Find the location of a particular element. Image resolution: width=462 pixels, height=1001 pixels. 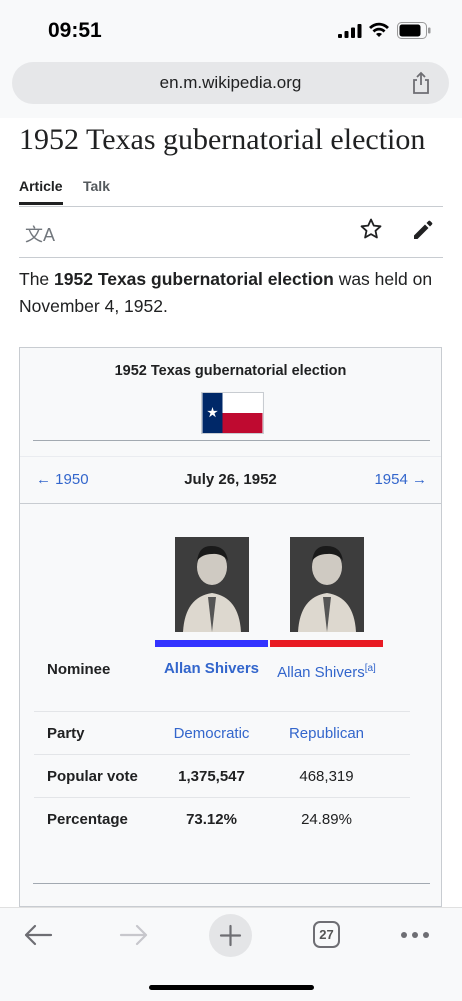

candidate-photo-republican is located at coordinates (327, 584).